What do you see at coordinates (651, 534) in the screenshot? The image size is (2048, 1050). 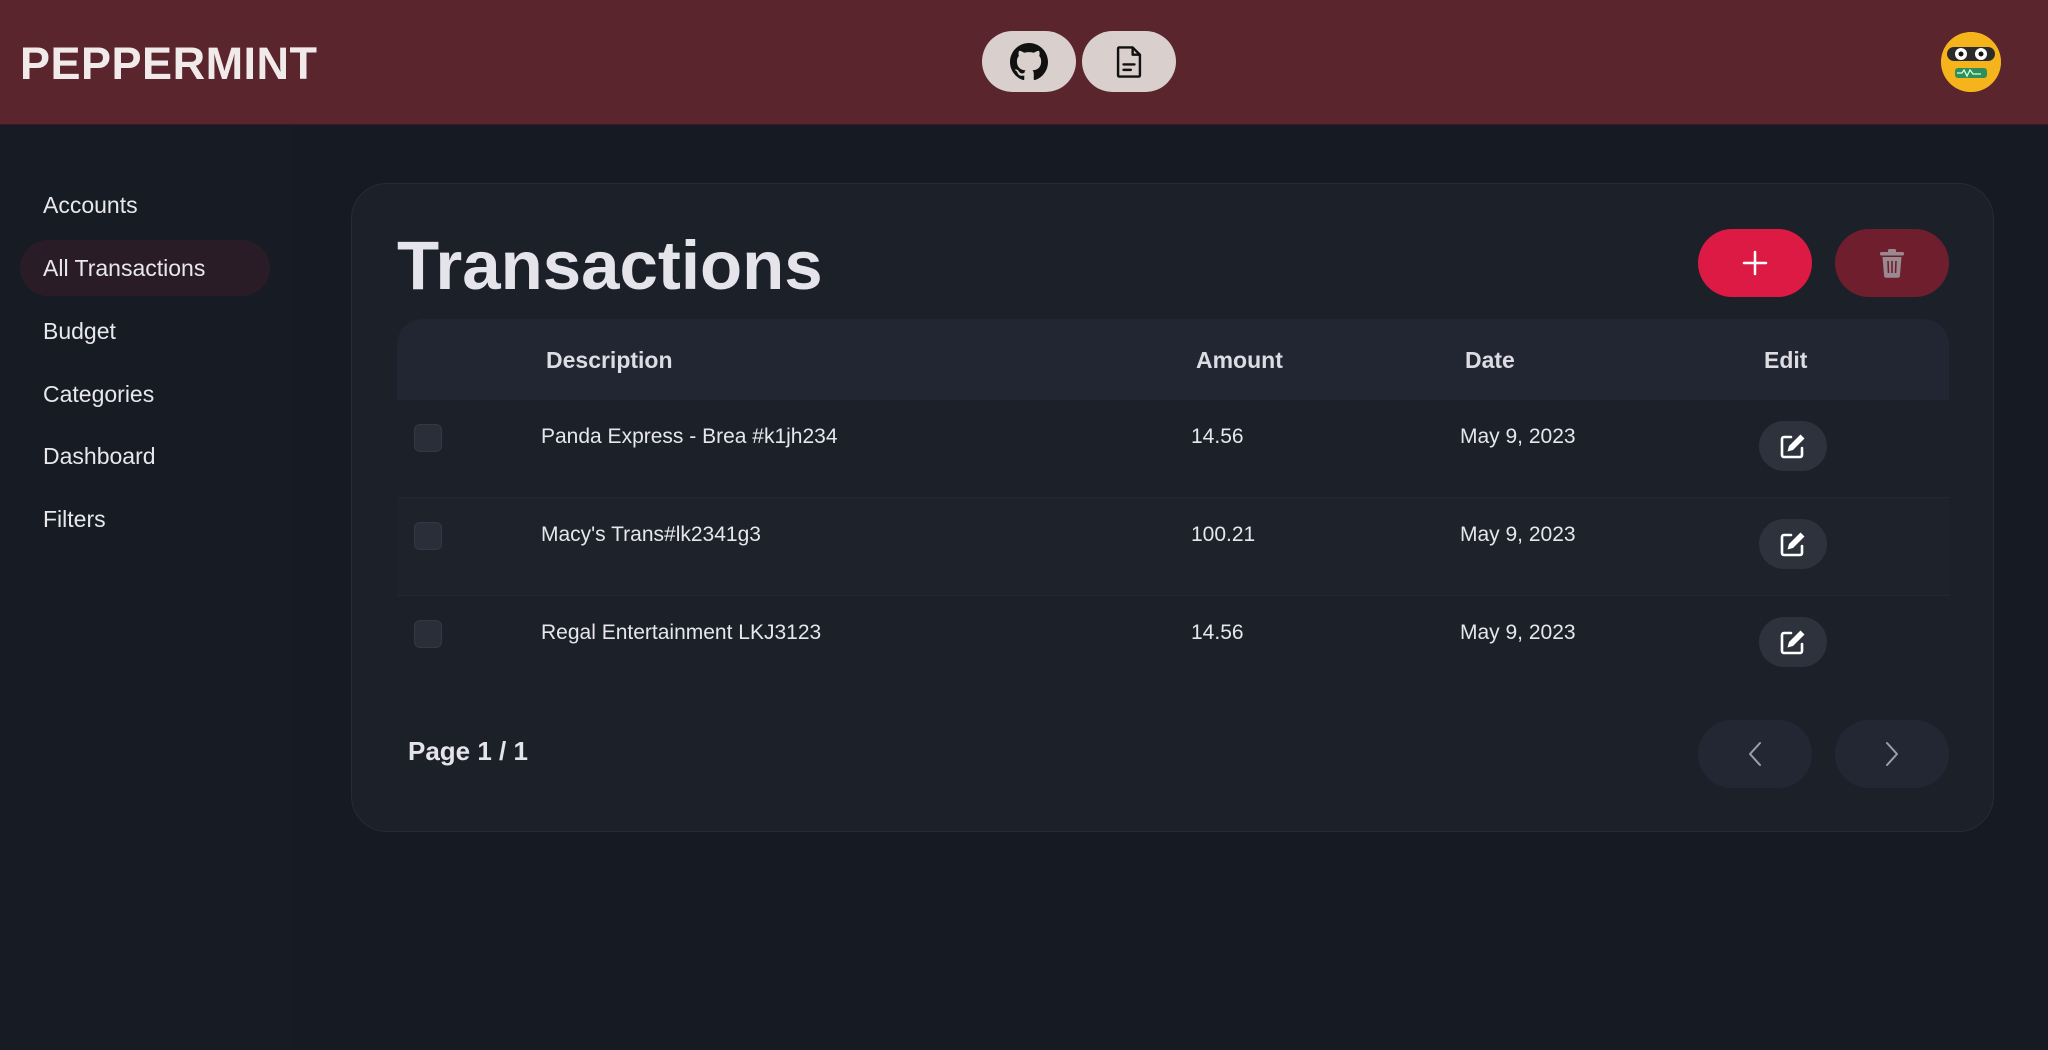 I see `row-description: Macy's Trans#lk2341g3` at bounding box center [651, 534].